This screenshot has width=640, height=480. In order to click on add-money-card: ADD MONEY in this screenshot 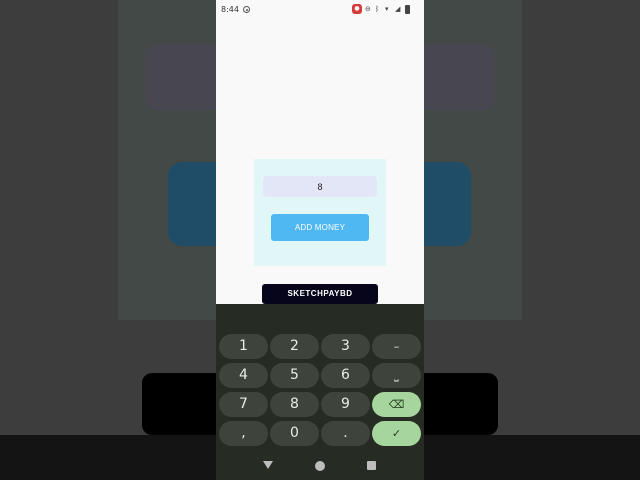, I will do `click(320, 212)`.